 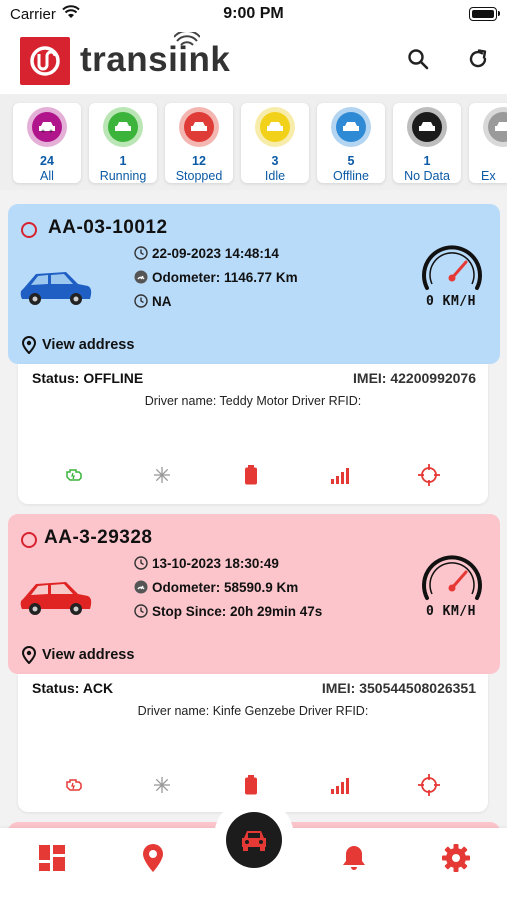 I want to click on vehicle-imei: IMEI: 42200992076, so click(x=414, y=378).